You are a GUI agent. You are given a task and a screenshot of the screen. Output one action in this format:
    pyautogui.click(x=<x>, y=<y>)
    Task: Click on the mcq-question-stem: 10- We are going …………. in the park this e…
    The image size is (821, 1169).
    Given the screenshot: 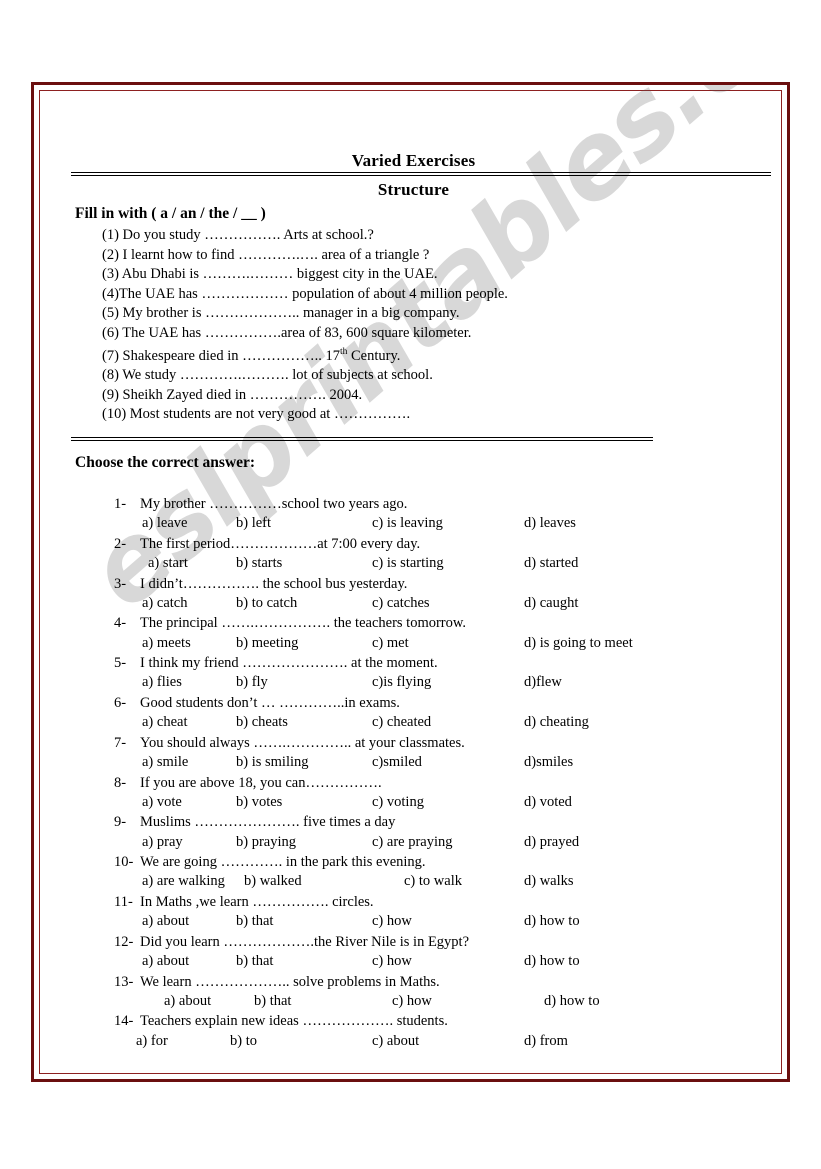 What is the action you would take?
    pyautogui.click(x=434, y=862)
    